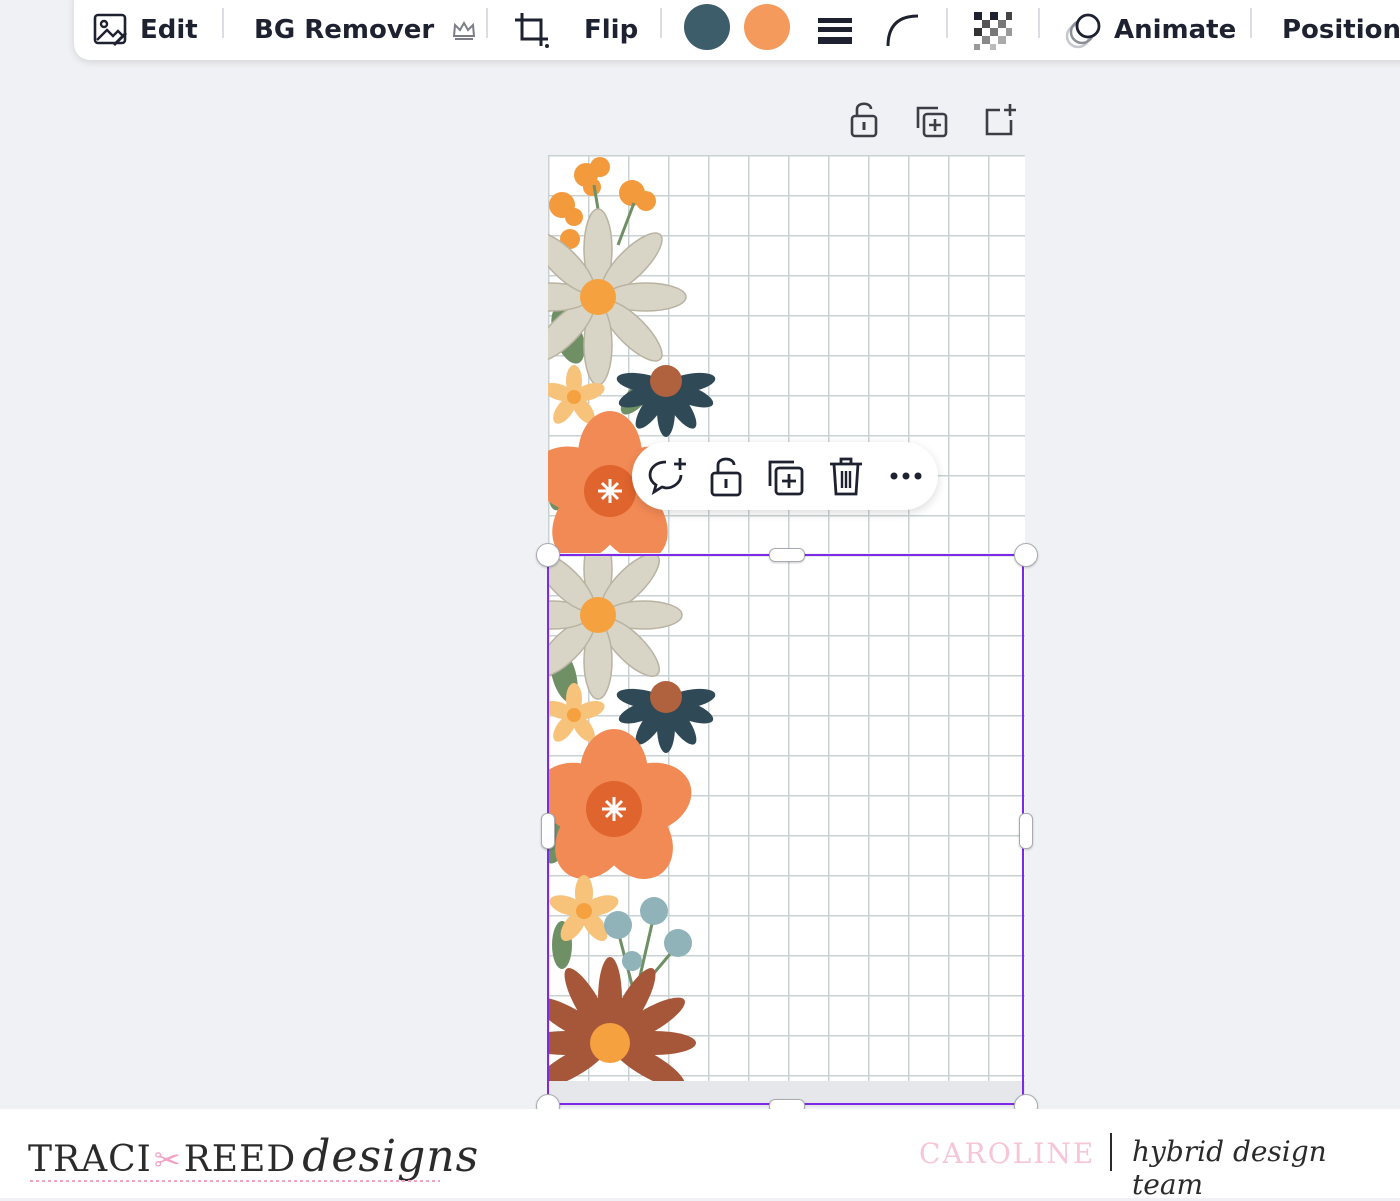 The image size is (1400, 1201). I want to click on crown-icon, so click(464, 30).